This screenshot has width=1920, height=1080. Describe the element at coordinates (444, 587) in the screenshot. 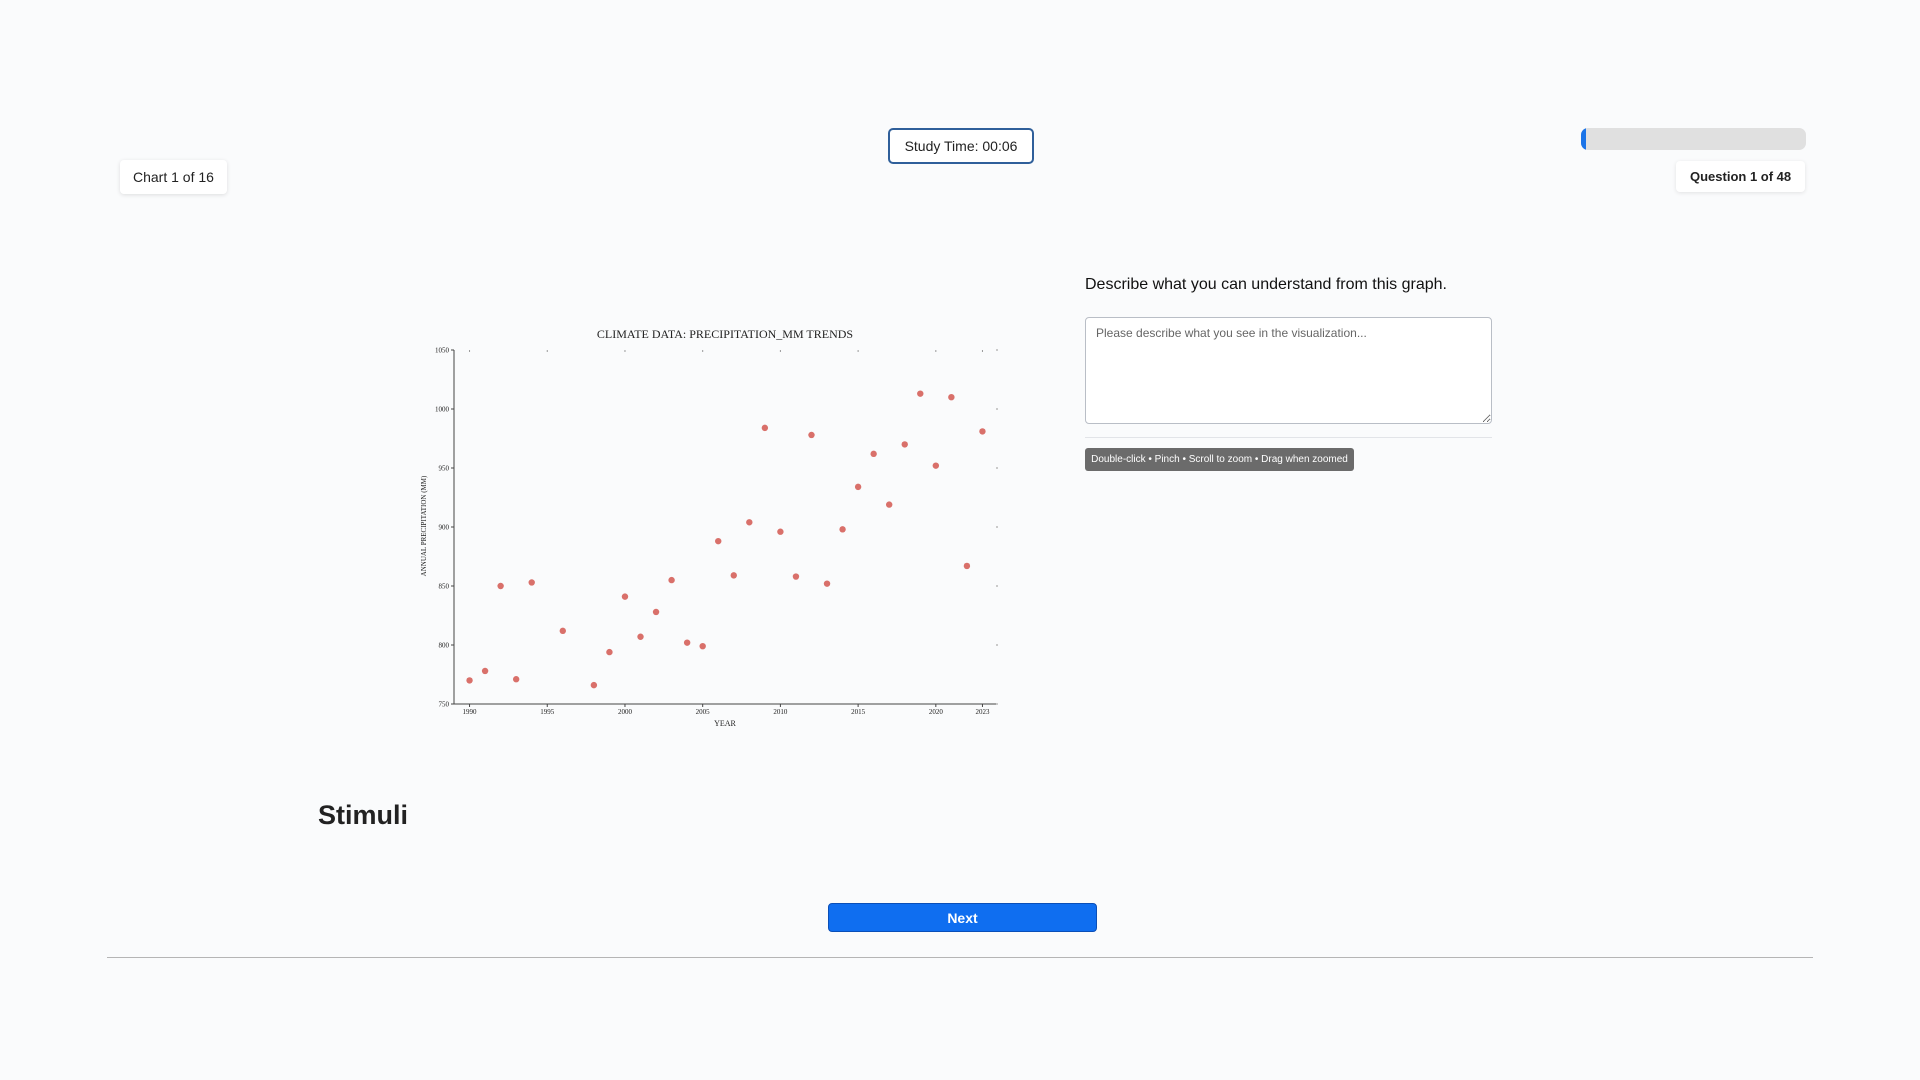

I see `y-tick-label: 850` at that location.